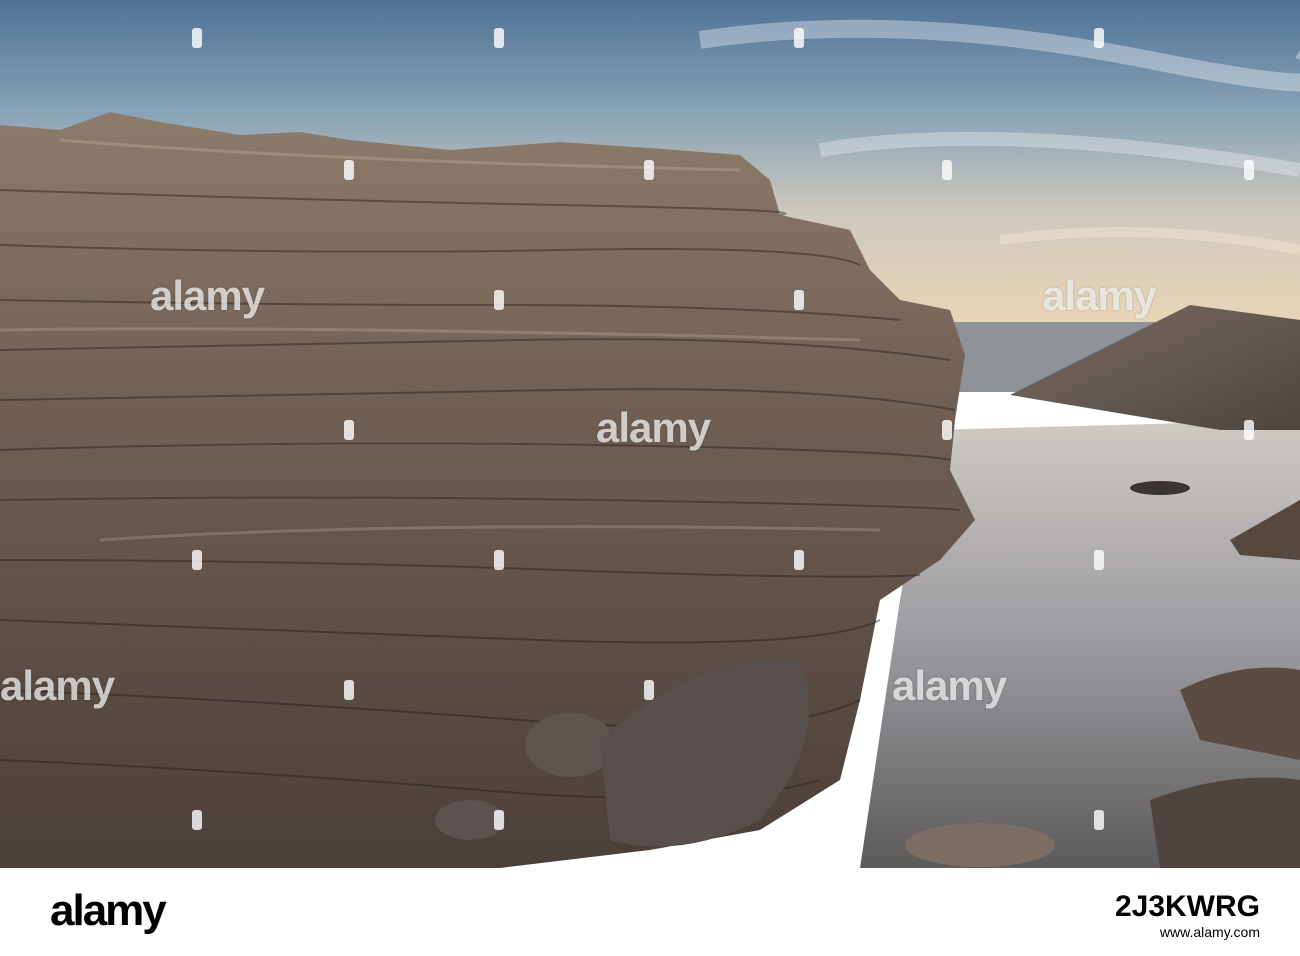 The height and width of the screenshot is (956, 1300). What do you see at coordinates (1210, 932) in the screenshot?
I see `site-url: www.alamy.com` at bounding box center [1210, 932].